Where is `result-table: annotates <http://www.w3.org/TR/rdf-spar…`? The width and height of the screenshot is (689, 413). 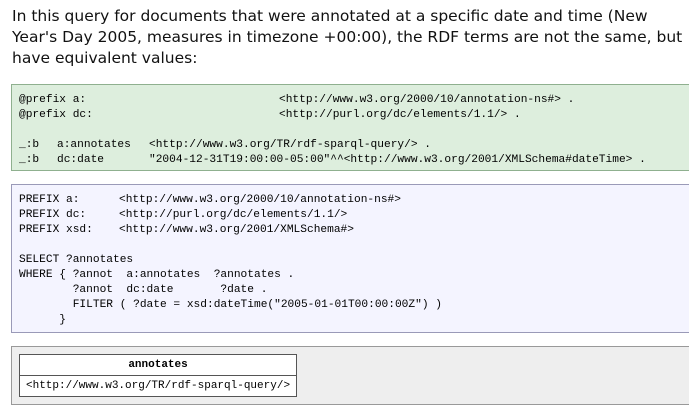 result-table: annotates <http://www.w3.org/TR/rdf-spar… is located at coordinates (158, 375).